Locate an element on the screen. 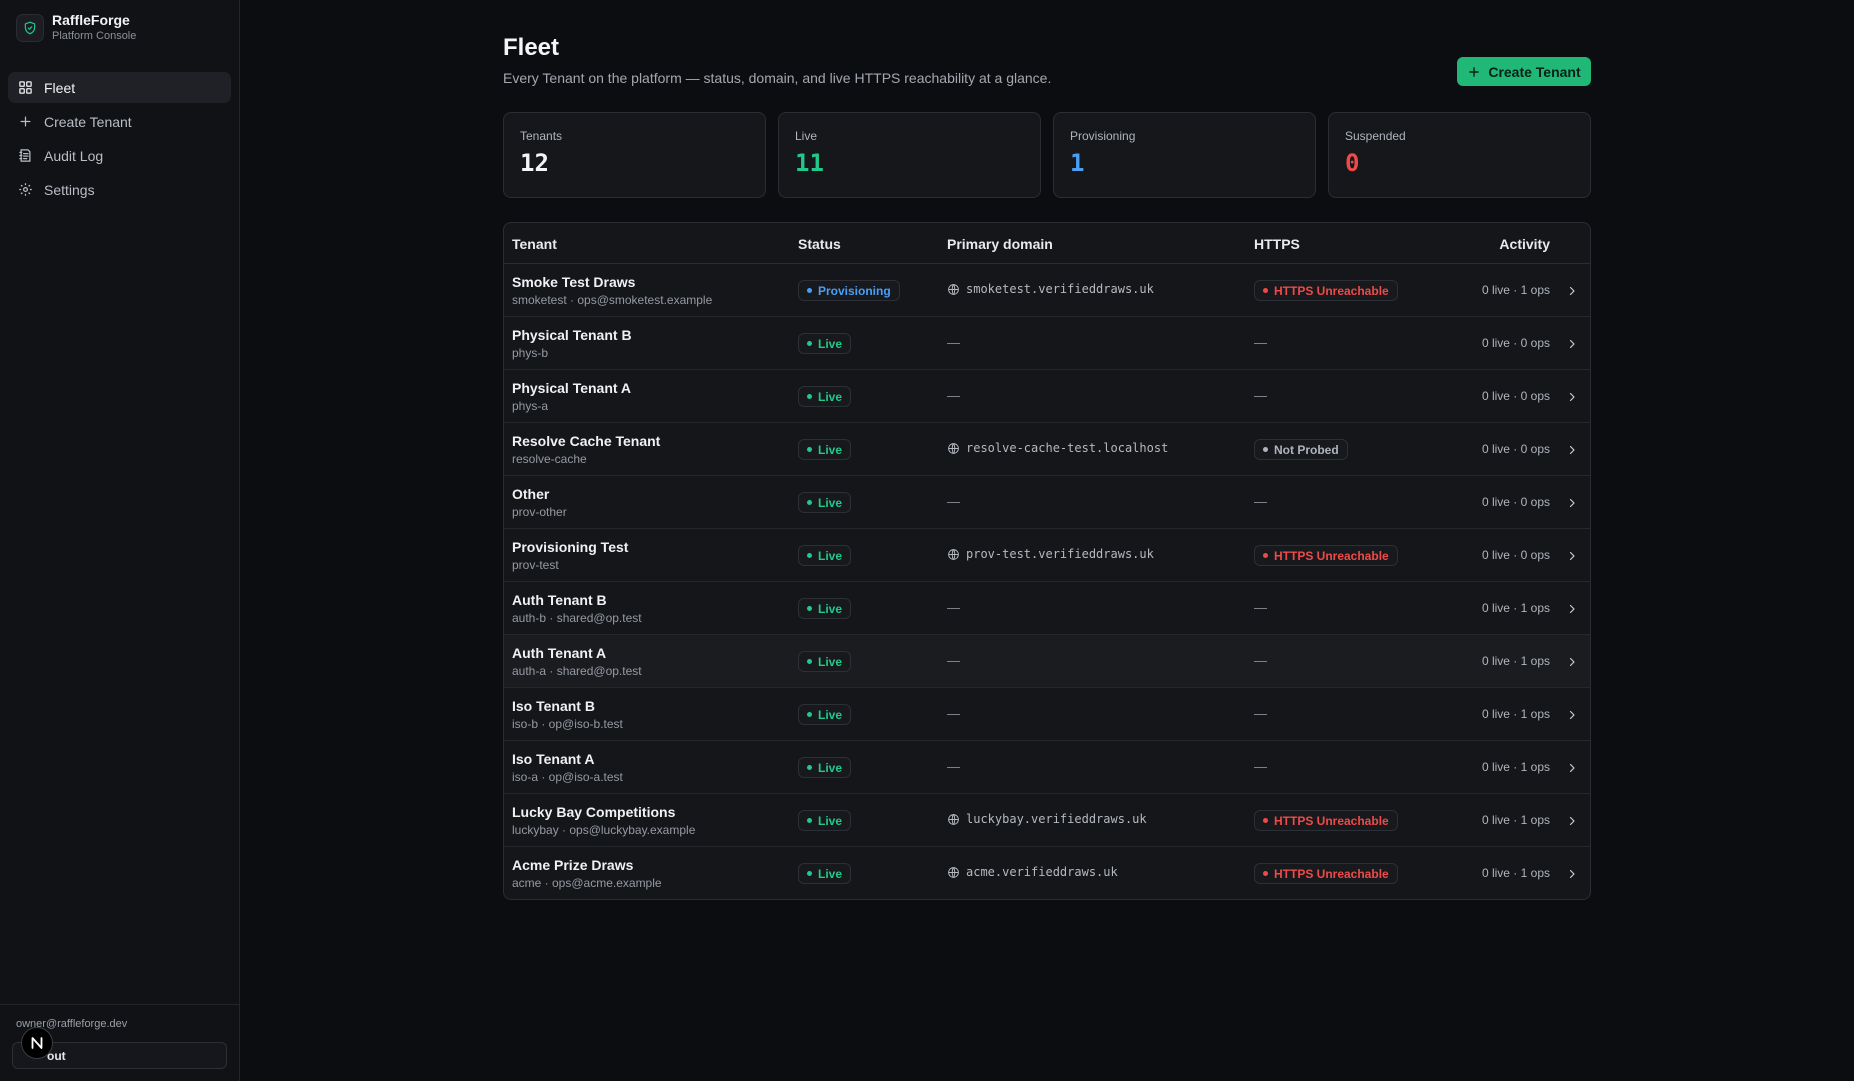  tenant-name: Other is located at coordinates (530, 494).